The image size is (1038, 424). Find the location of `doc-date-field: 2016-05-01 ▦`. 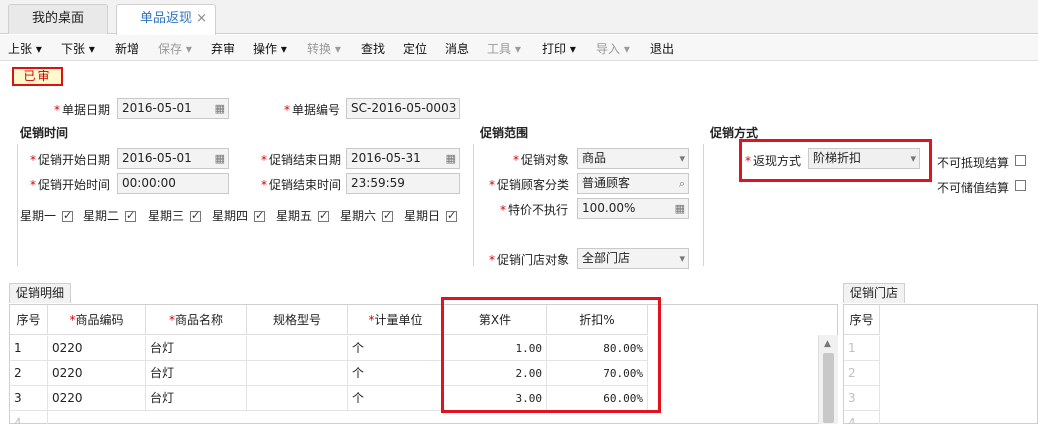

doc-date-field: 2016-05-01 ▦ is located at coordinates (173, 108).